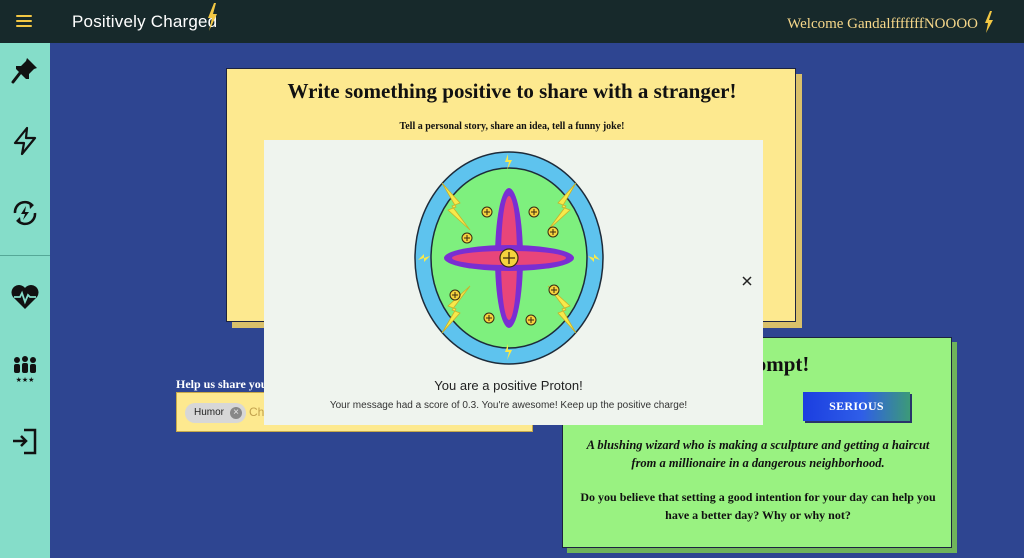 Image resolution: width=1024 pixels, height=558 pixels. What do you see at coordinates (212, 17) in the screenshot?
I see `brand-bolt-icon` at bounding box center [212, 17].